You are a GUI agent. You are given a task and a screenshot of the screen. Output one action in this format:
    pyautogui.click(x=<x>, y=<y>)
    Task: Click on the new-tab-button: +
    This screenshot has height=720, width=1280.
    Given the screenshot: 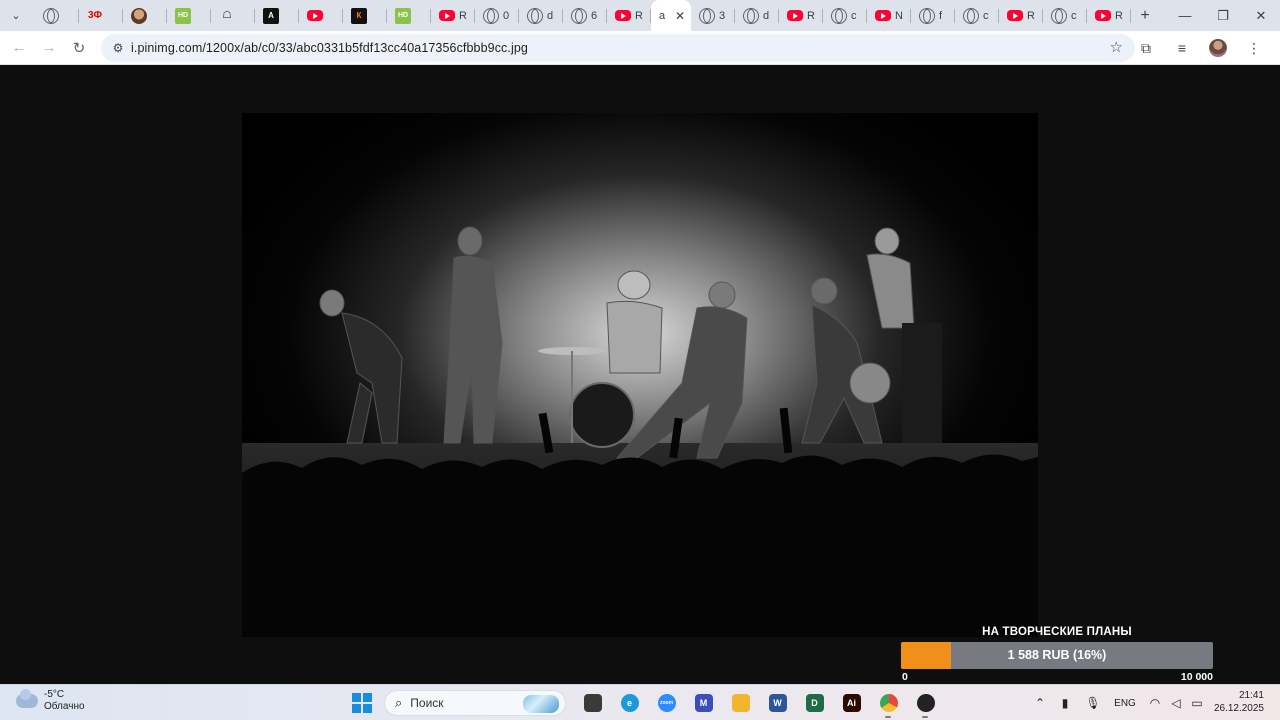 What is the action you would take?
    pyautogui.click(x=1145, y=16)
    